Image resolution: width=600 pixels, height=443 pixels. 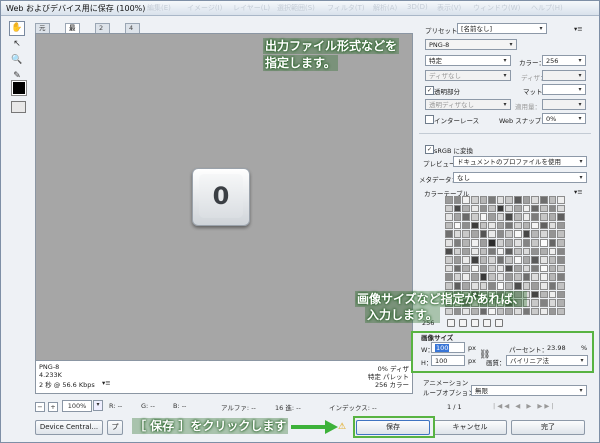 What do you see at coordinates (98, 405) in the screenshot?
I see `chevron-down-icon: ▾` at bounding box center [98, 405].